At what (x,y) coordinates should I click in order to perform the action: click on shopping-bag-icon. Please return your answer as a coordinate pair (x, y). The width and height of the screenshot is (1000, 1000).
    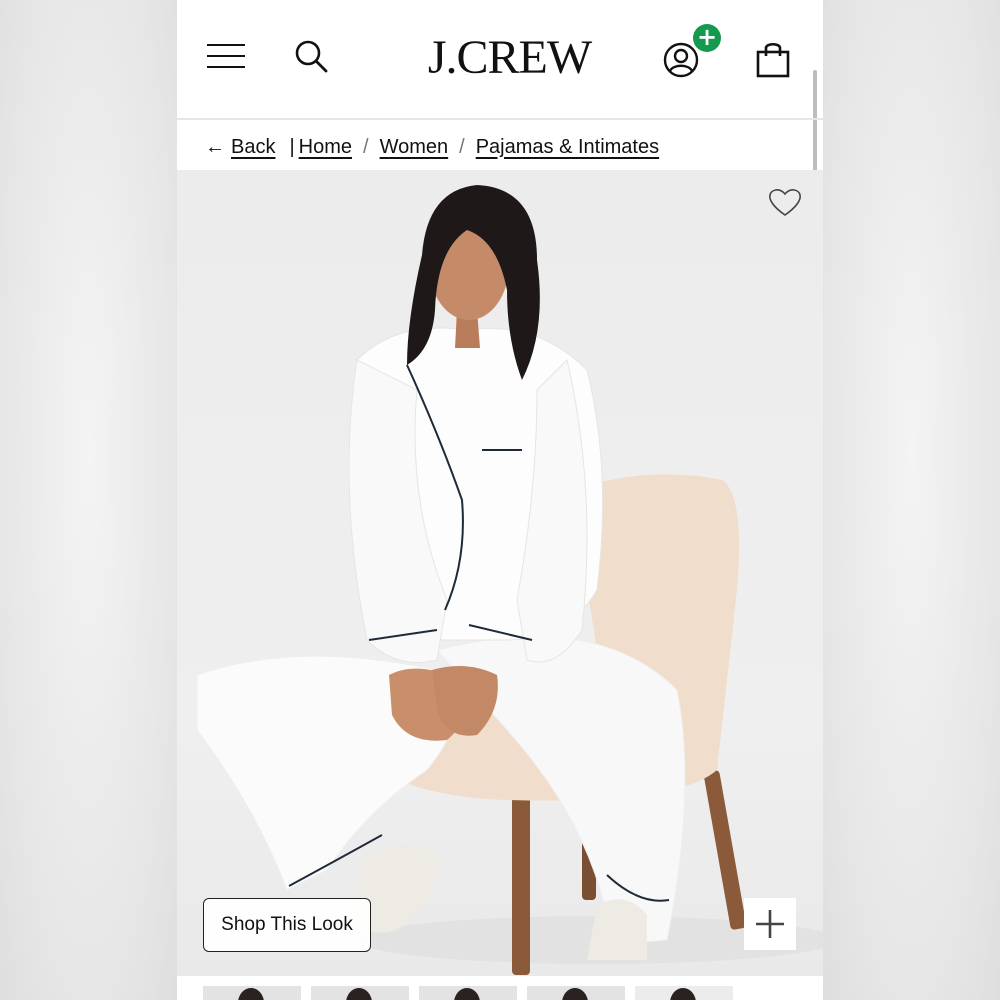
    Looking at the image, I should click on (773, 59).